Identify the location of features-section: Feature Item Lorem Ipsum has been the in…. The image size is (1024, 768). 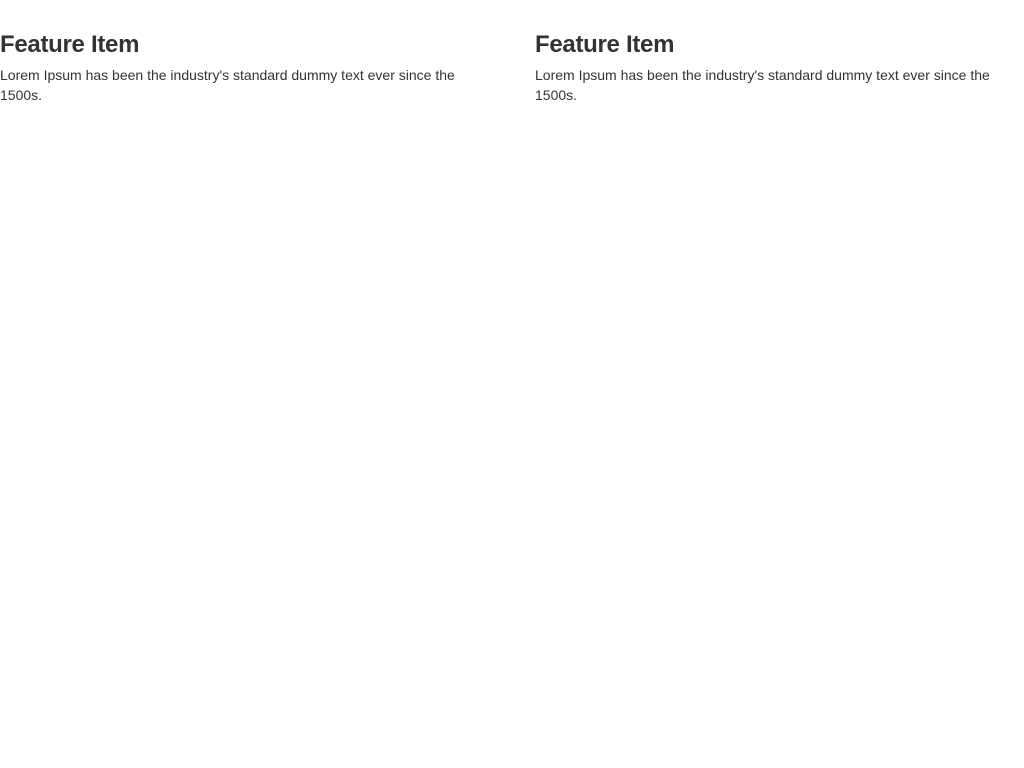
(512, 67).